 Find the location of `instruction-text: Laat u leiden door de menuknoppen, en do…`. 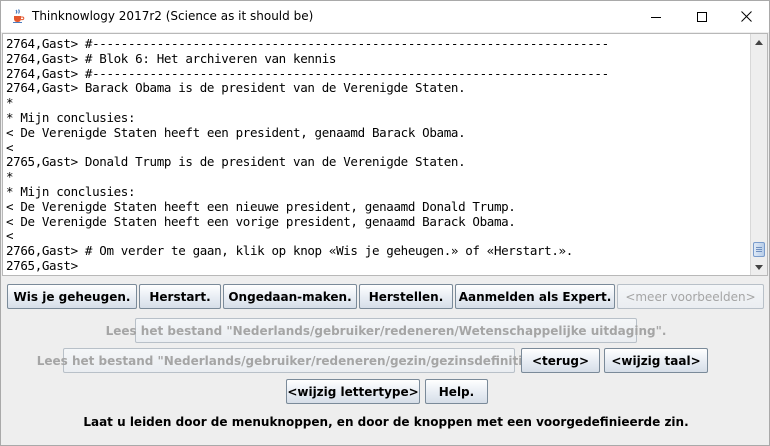

instruction-text: Laat u leiden door de menuknoppen, en do… is located at coordinates (386, 422).